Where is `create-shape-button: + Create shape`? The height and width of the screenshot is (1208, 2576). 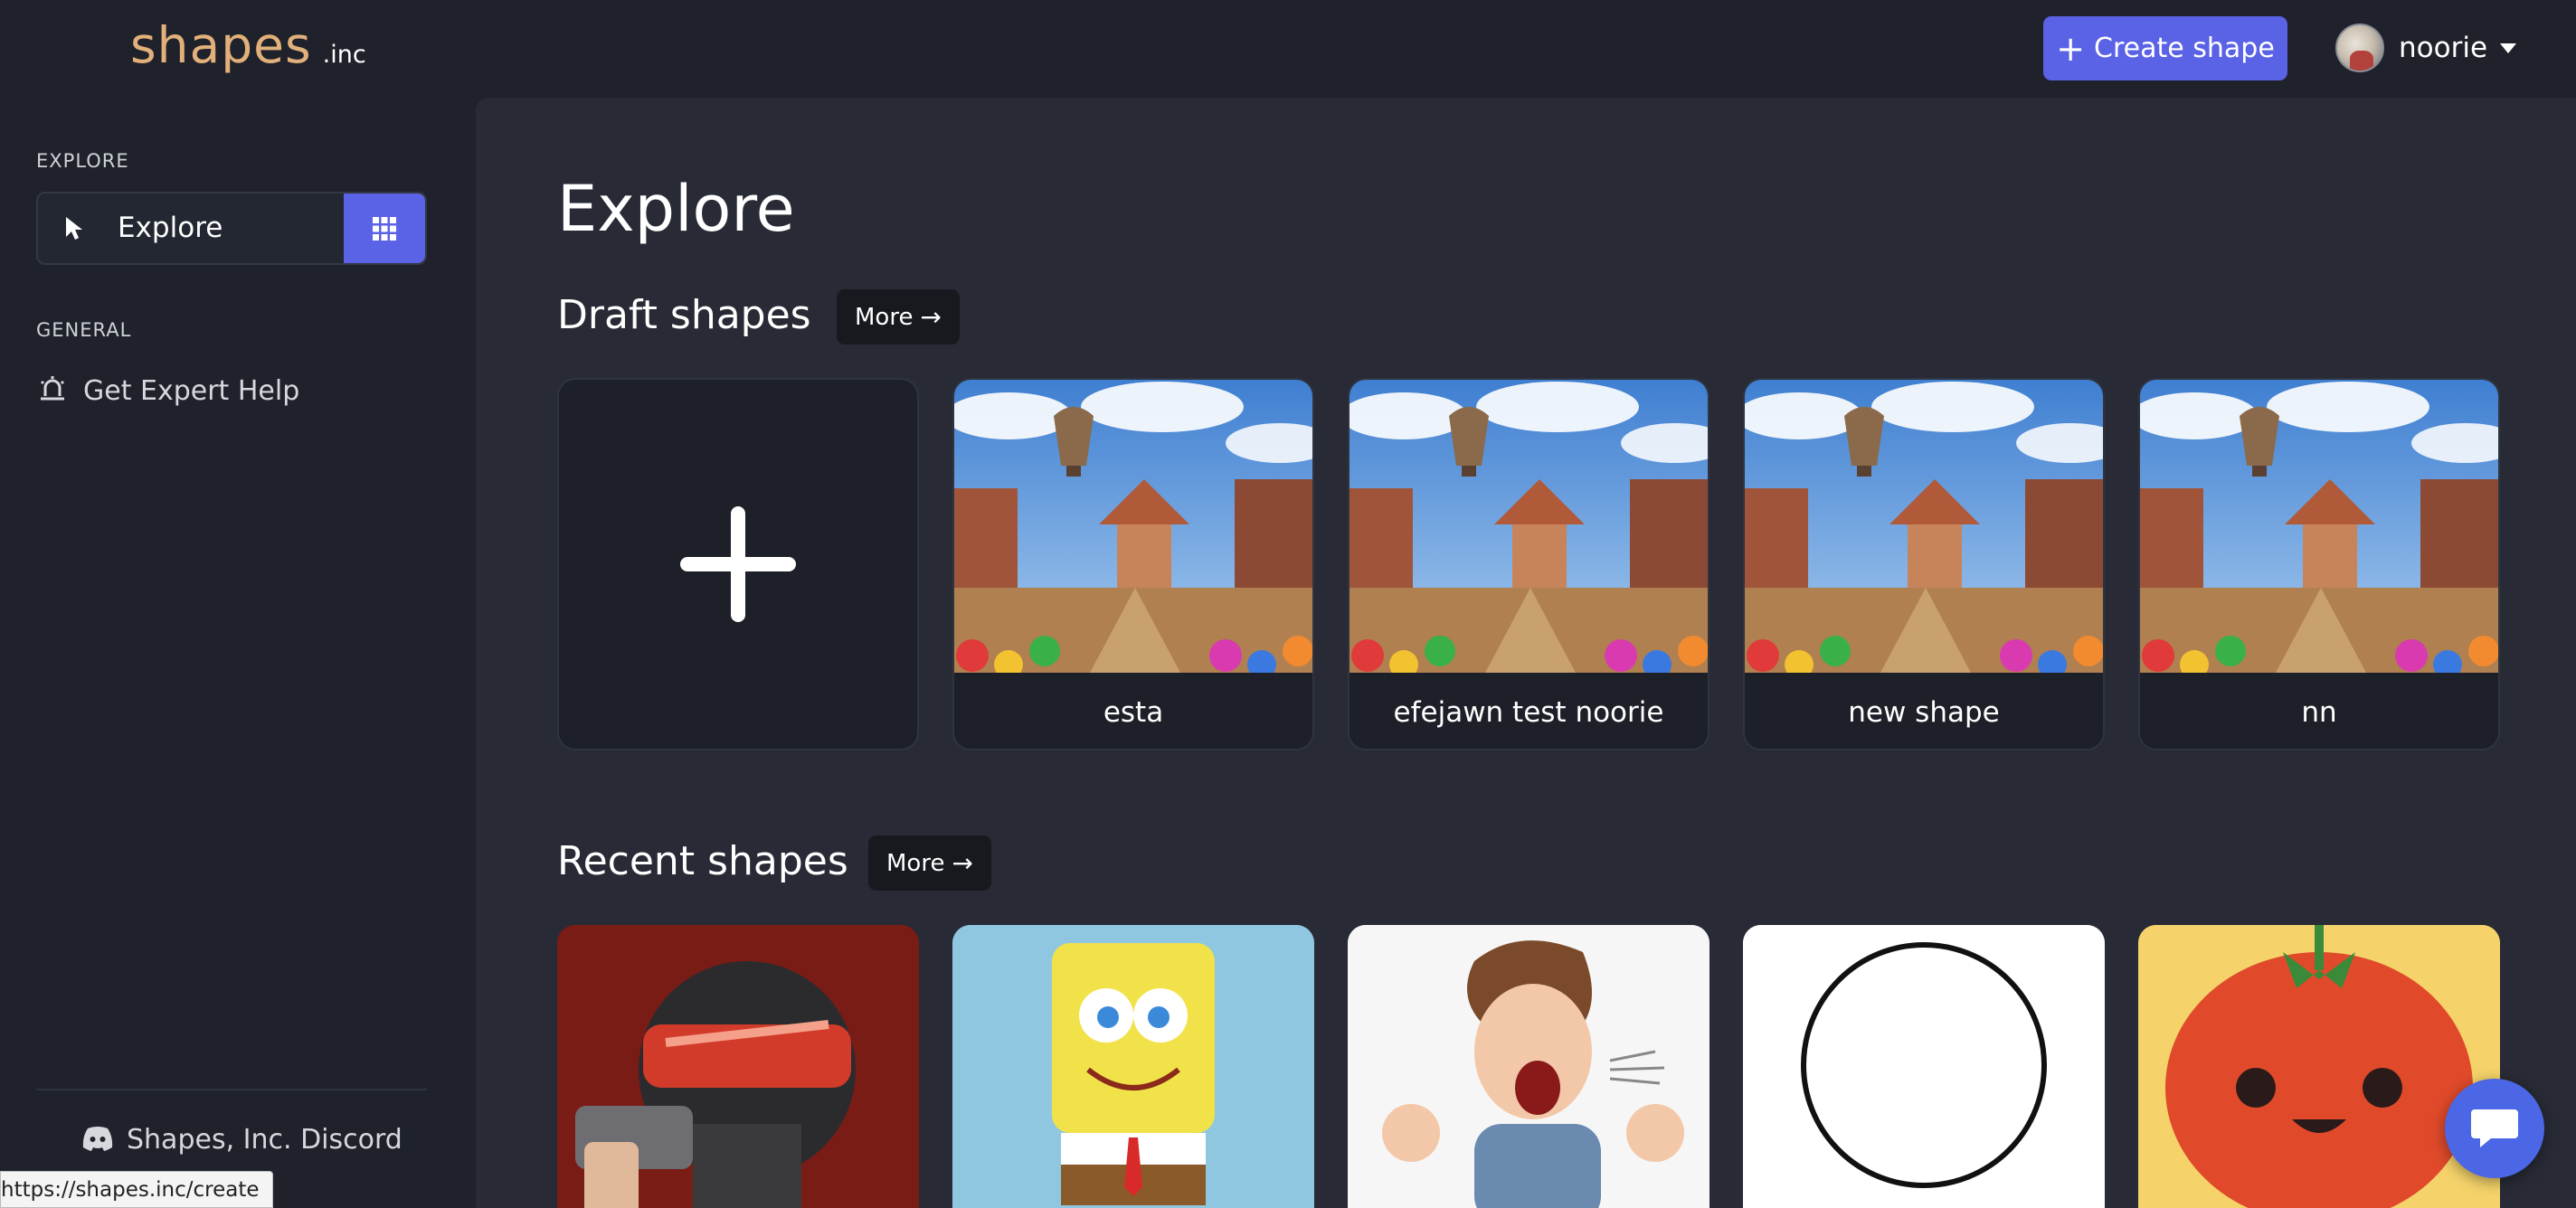 create-shape-button: + Create shape is located at coordinates (2165, 48).